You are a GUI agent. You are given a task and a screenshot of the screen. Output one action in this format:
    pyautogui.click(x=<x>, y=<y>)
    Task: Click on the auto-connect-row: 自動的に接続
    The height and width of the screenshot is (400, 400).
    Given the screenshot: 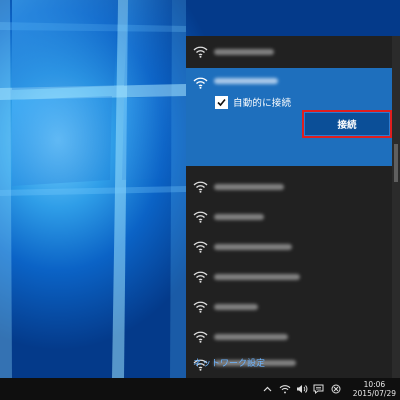 What is the action you would take?
    pyautogui.click(x=253, y=102)
    